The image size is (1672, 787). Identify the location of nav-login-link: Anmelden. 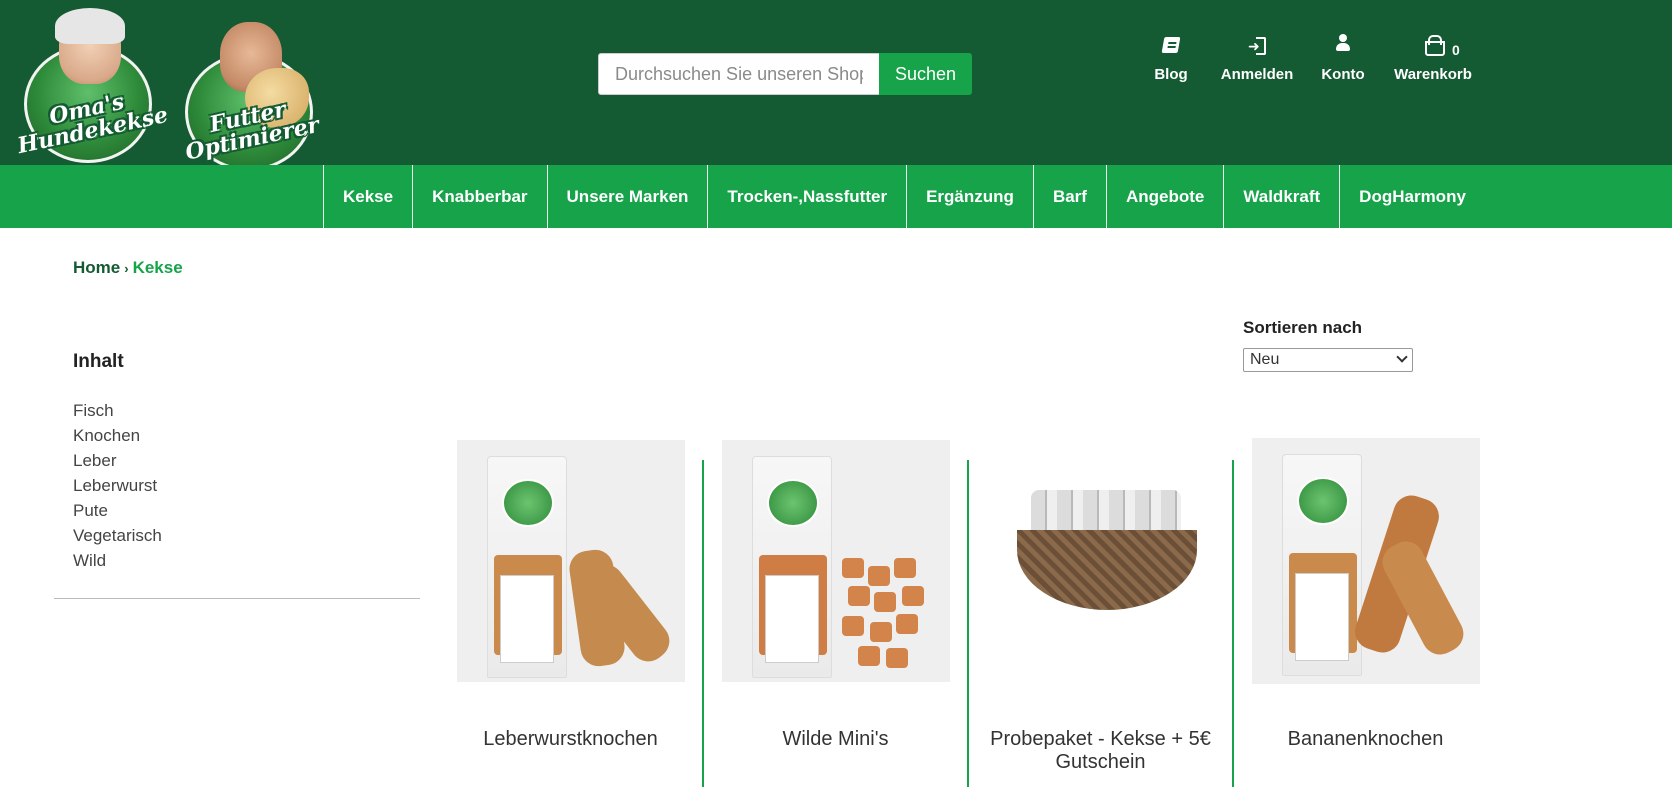
(1257, 63).